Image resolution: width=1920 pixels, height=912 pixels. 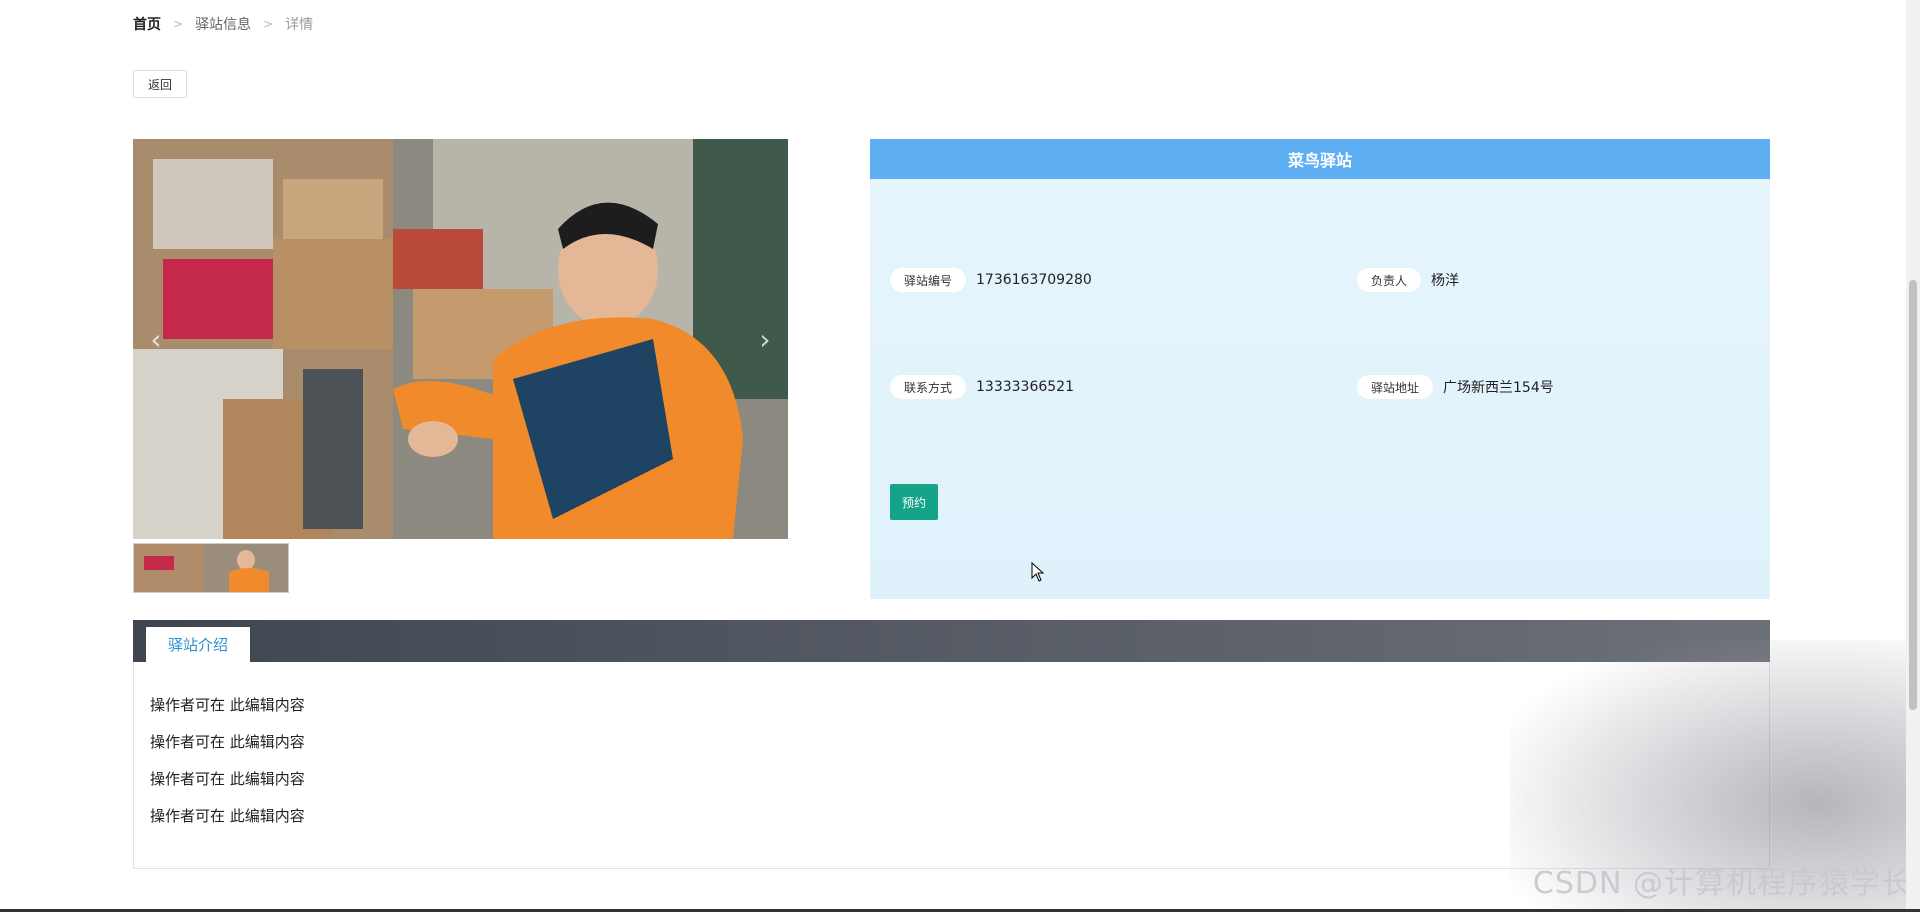 I want to click on contact-field: 联系方式 13333366521, so click(x=982, y=387).